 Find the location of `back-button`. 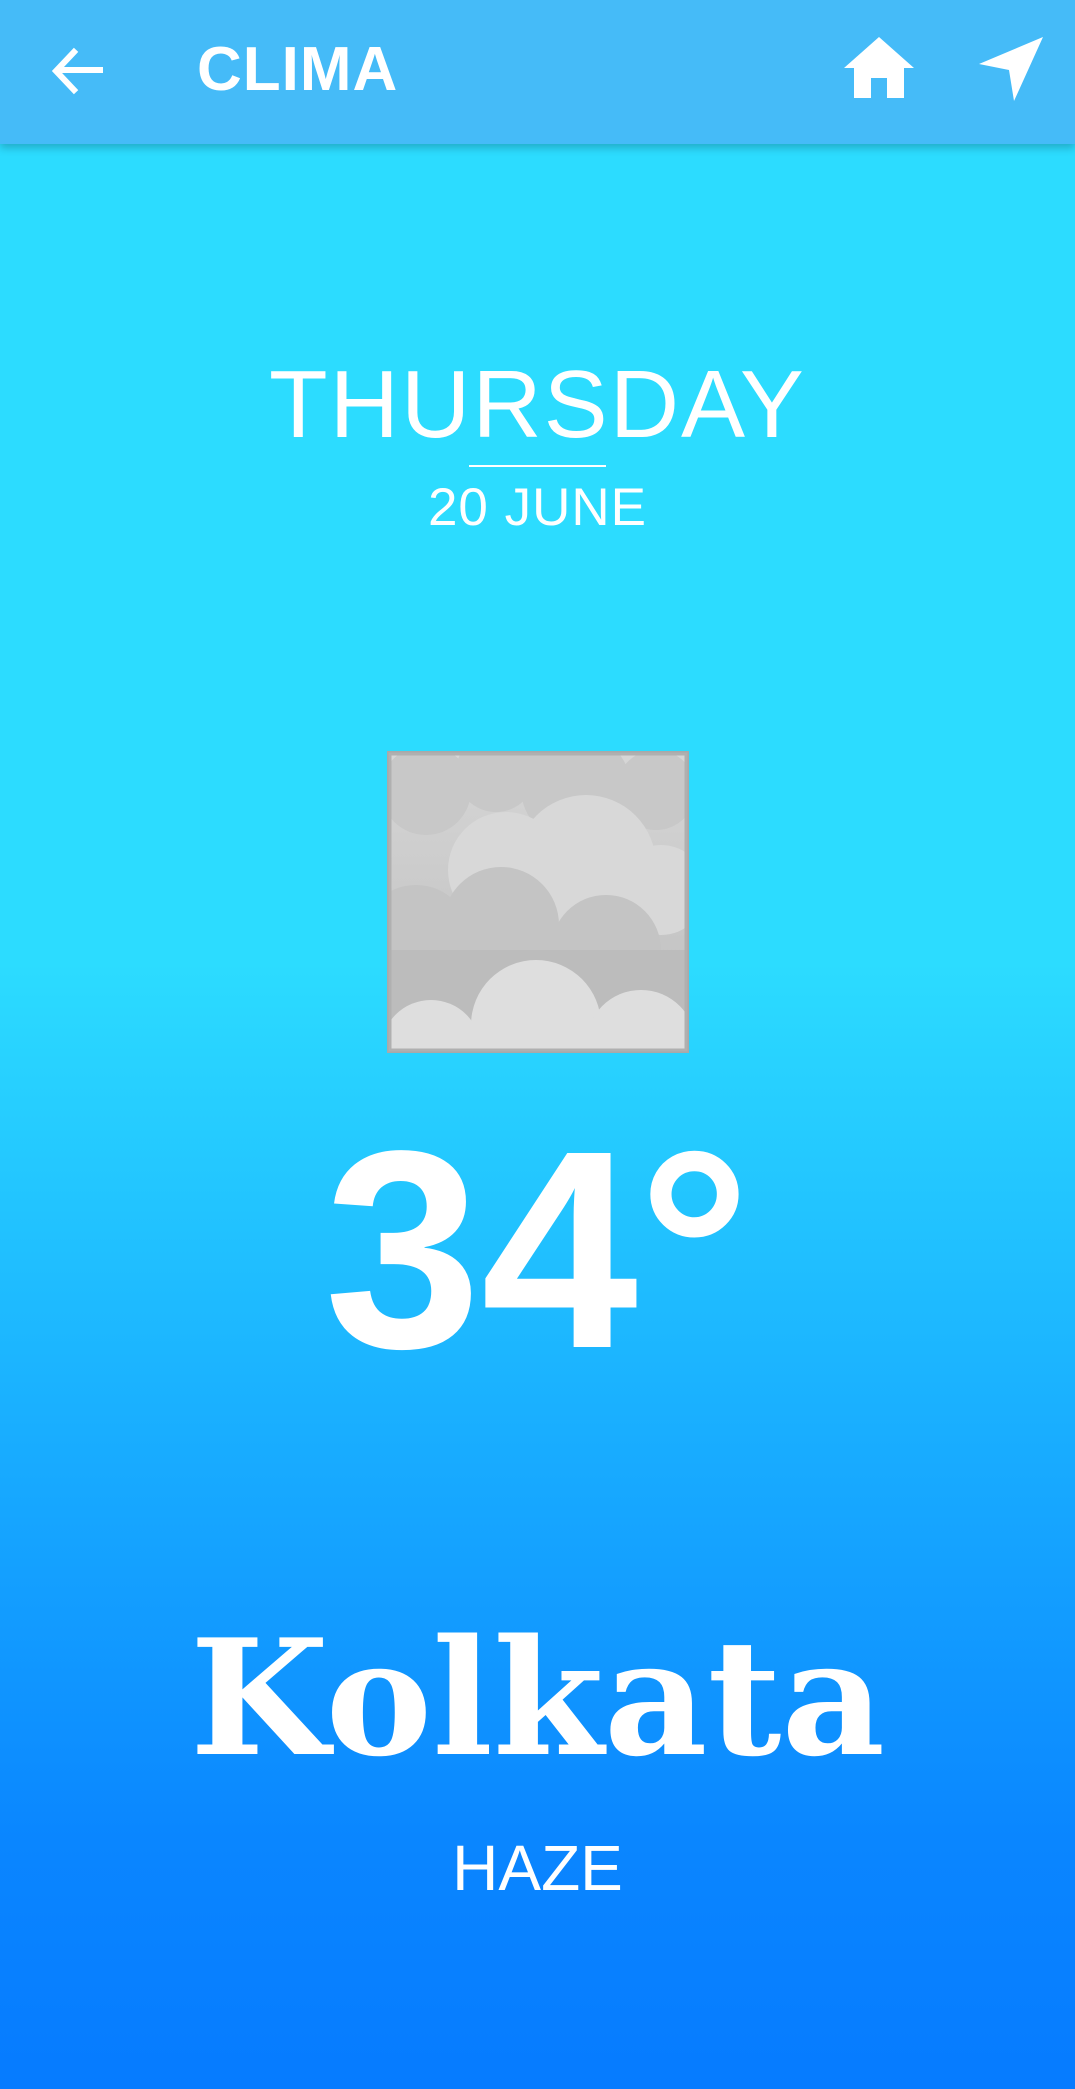

back-button is located at coordinates (76, 72).